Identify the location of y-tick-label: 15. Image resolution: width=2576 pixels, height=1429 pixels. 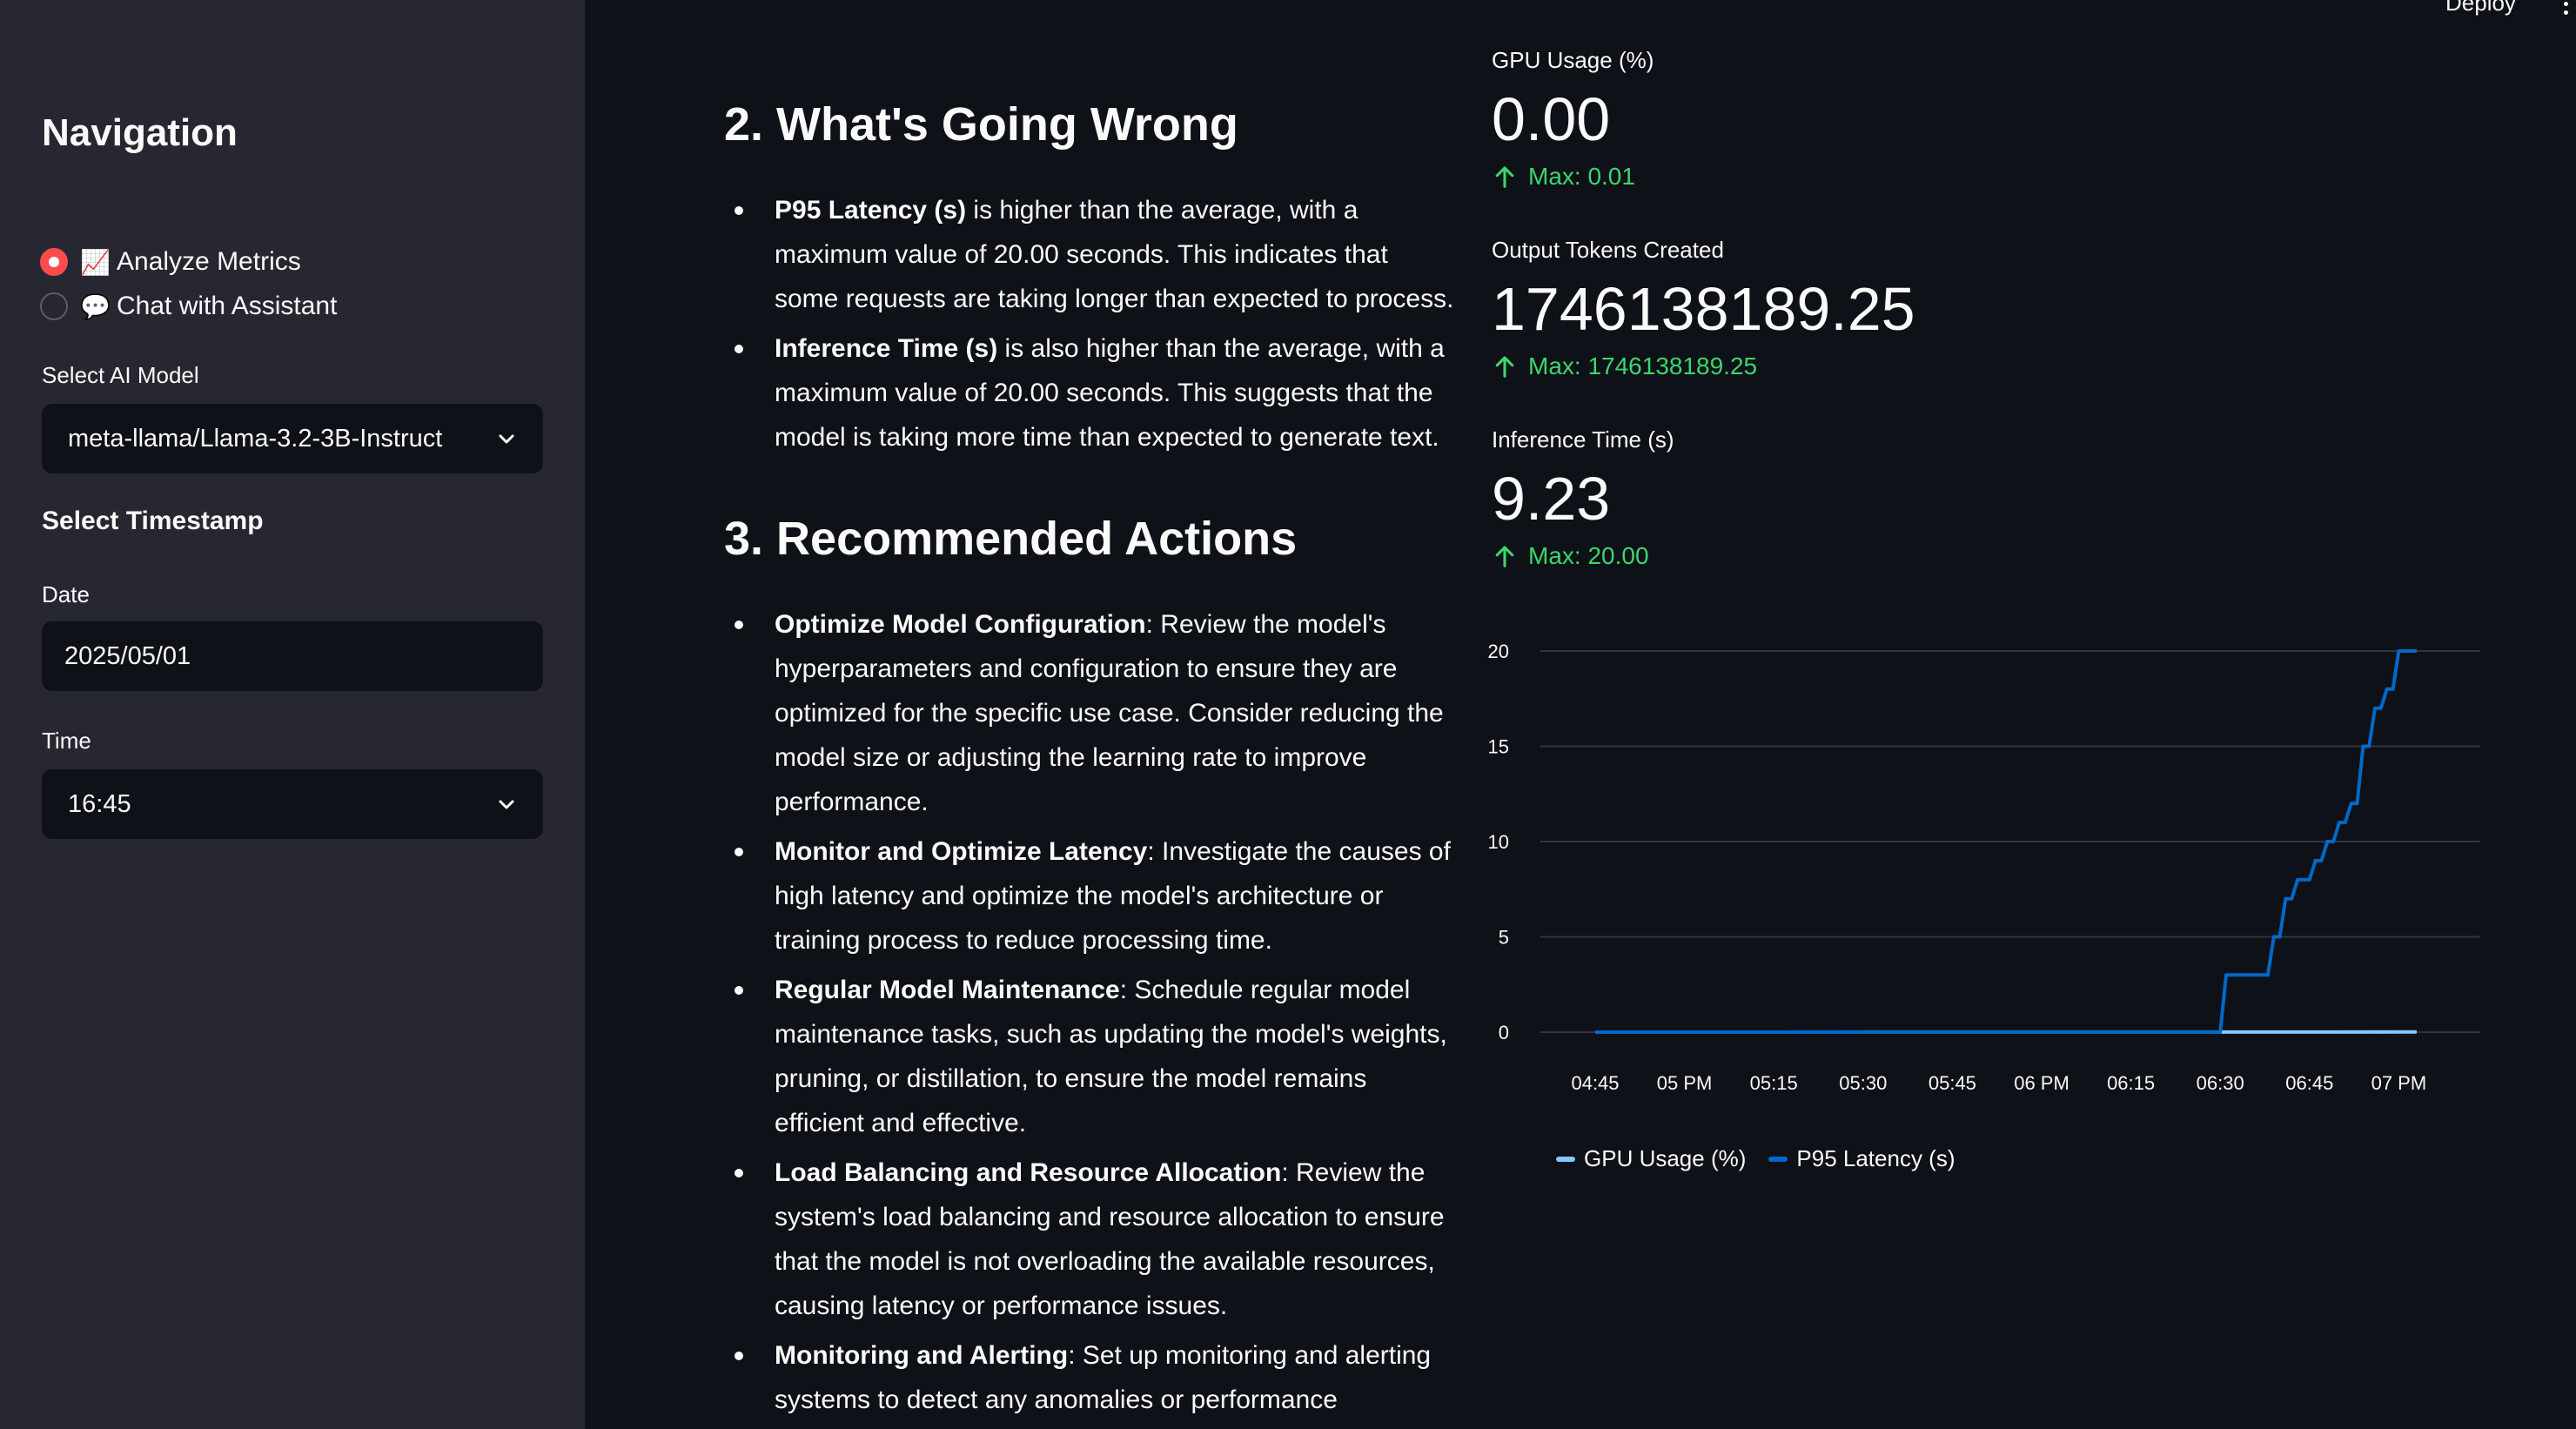
(1498, 747).